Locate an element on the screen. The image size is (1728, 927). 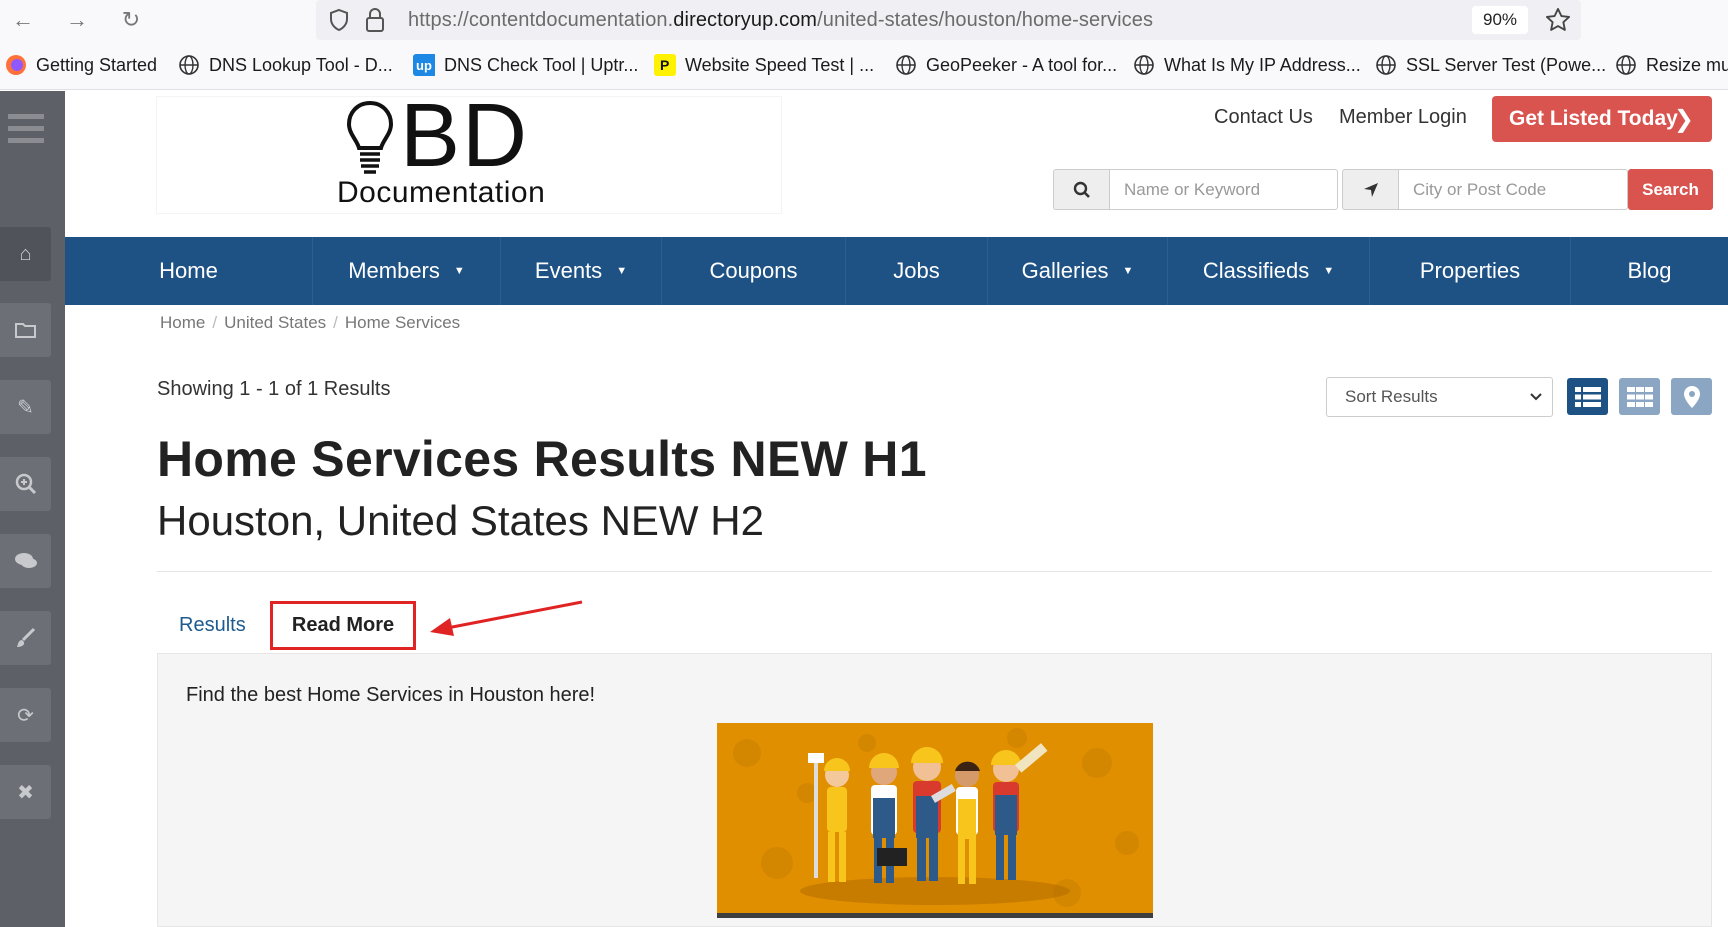
breadcrumb-home: Home is located at coordinates (182, 322).